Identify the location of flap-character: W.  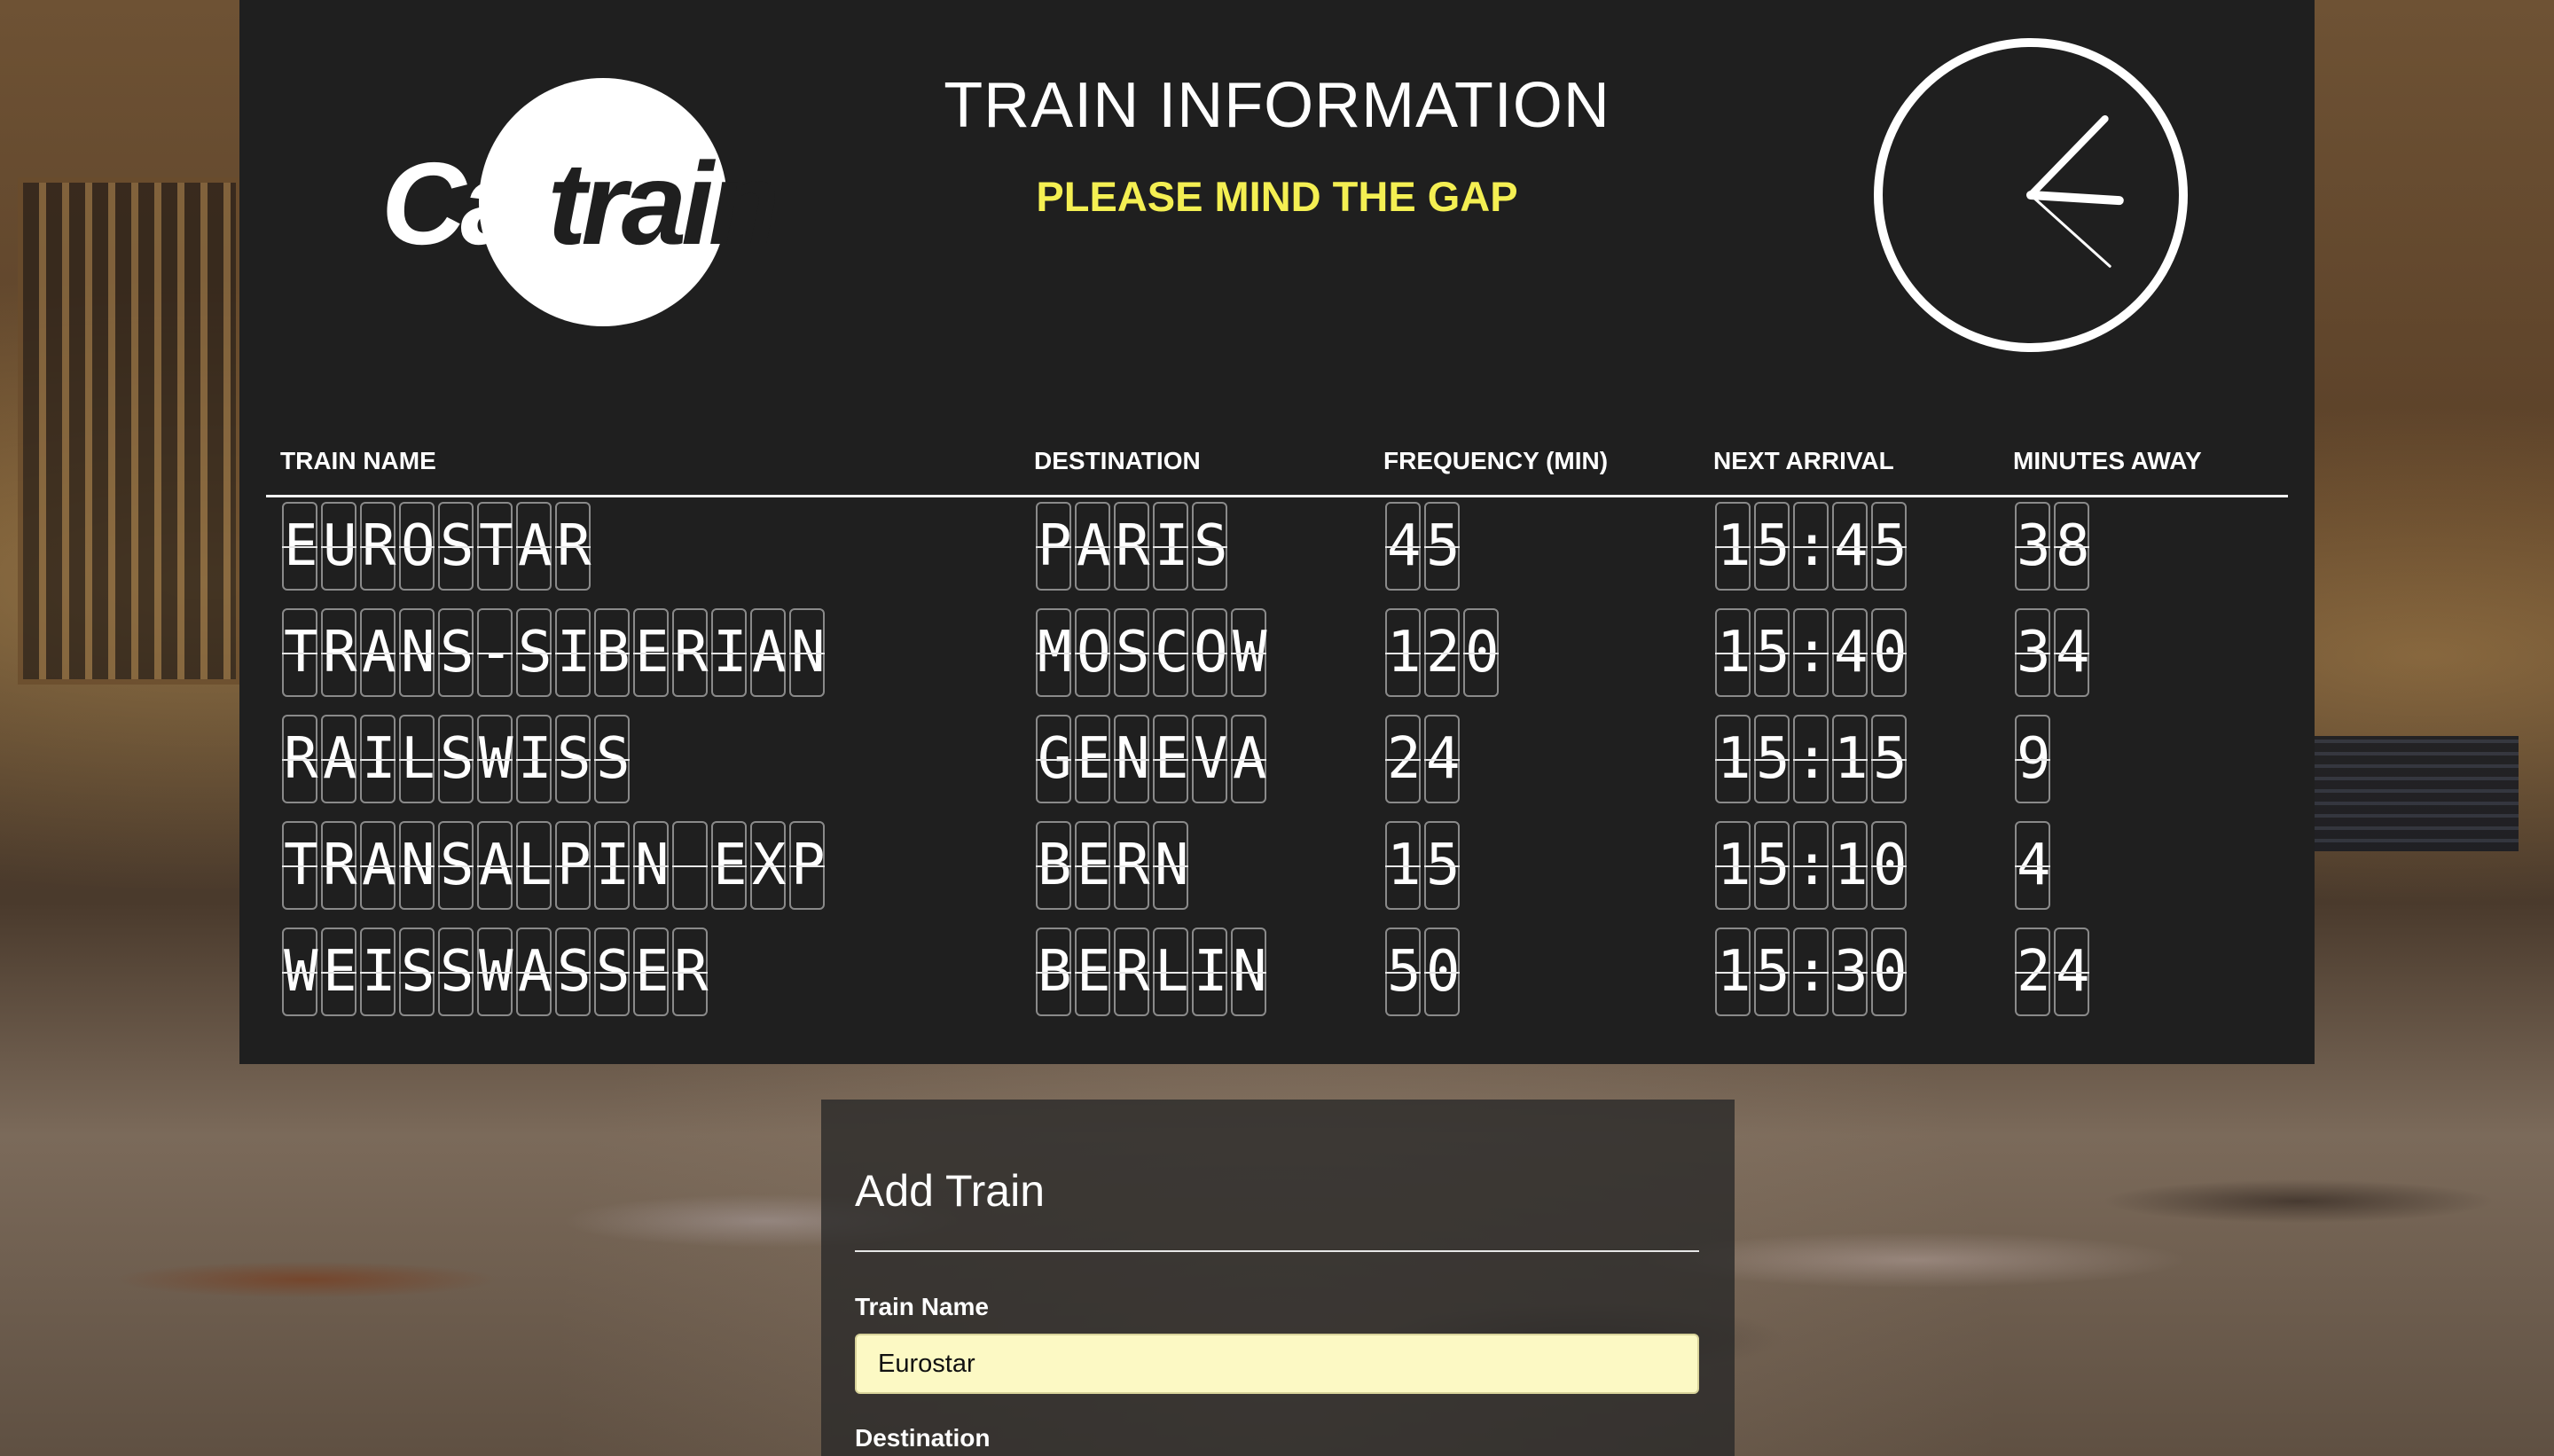
(1249, 652).